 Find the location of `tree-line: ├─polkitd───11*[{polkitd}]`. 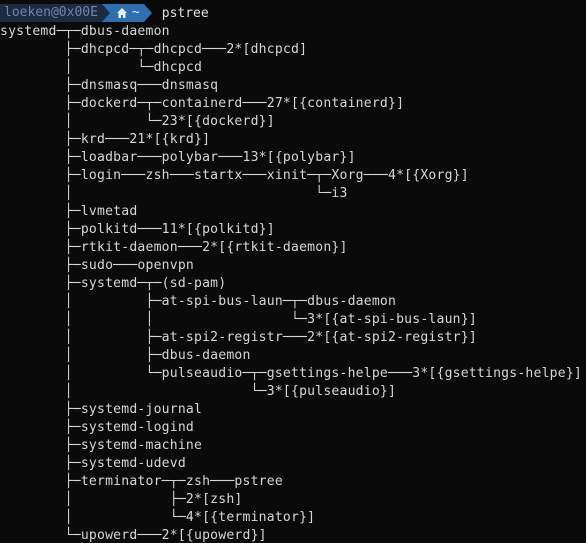

tree-line: ├─polkitd───11*[{polkitd}] is located at coordinates (137, 229).